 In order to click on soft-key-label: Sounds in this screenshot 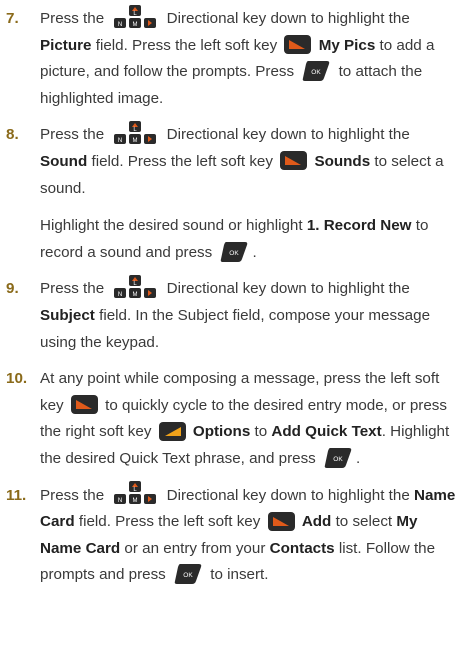, I will do `click(342, 161)`.